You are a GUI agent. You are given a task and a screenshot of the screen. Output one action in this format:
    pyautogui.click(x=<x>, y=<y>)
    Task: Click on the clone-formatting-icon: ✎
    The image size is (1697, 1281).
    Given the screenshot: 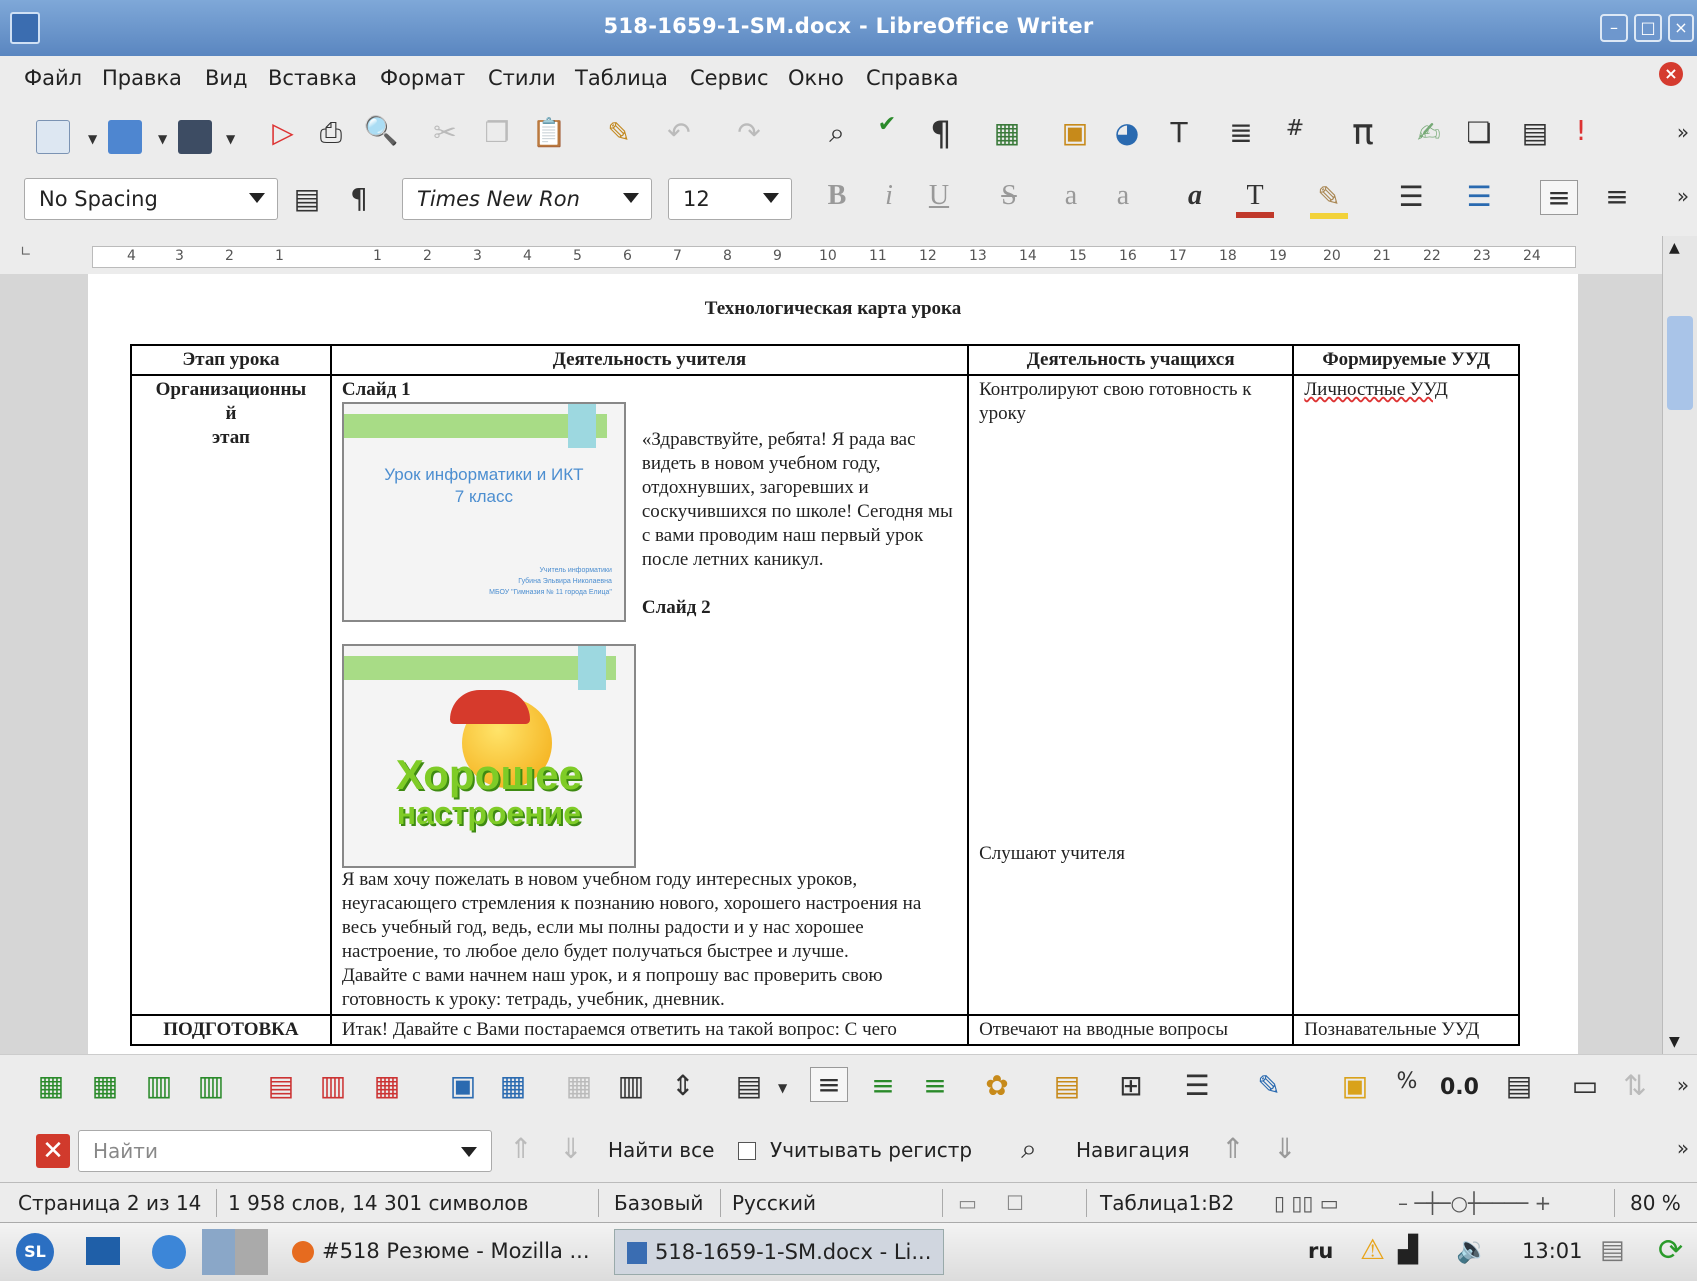 What is the action you would take?
    pyautogui.click(x=619, y=132)
    